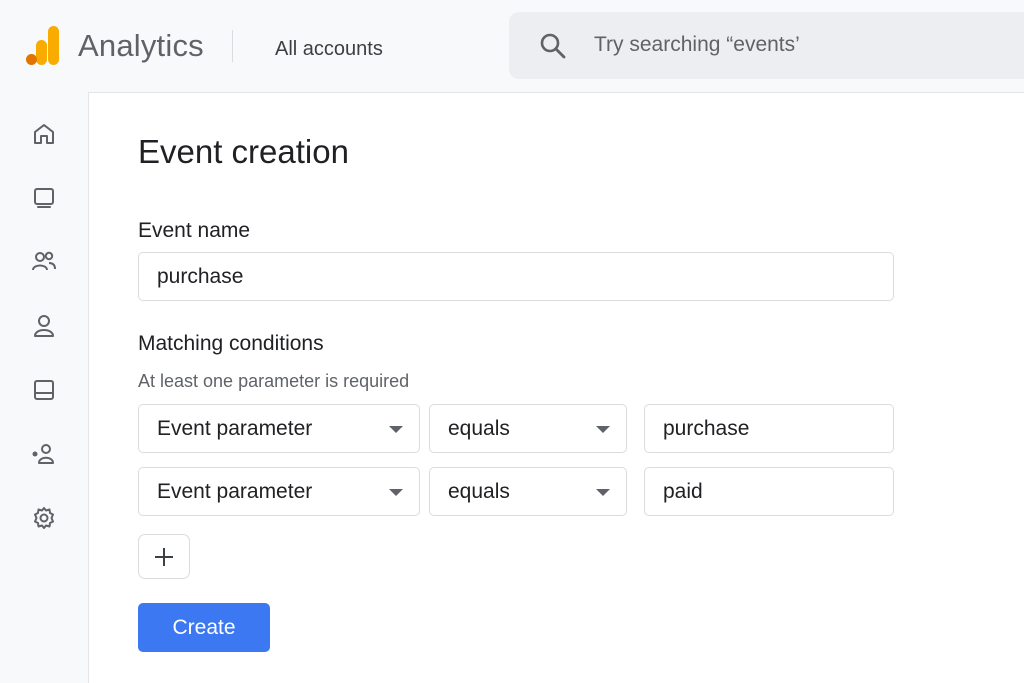 The width and height of the screenshot is (1024, 683). I want to click on brand-name: Analytics, so click(141, 45).